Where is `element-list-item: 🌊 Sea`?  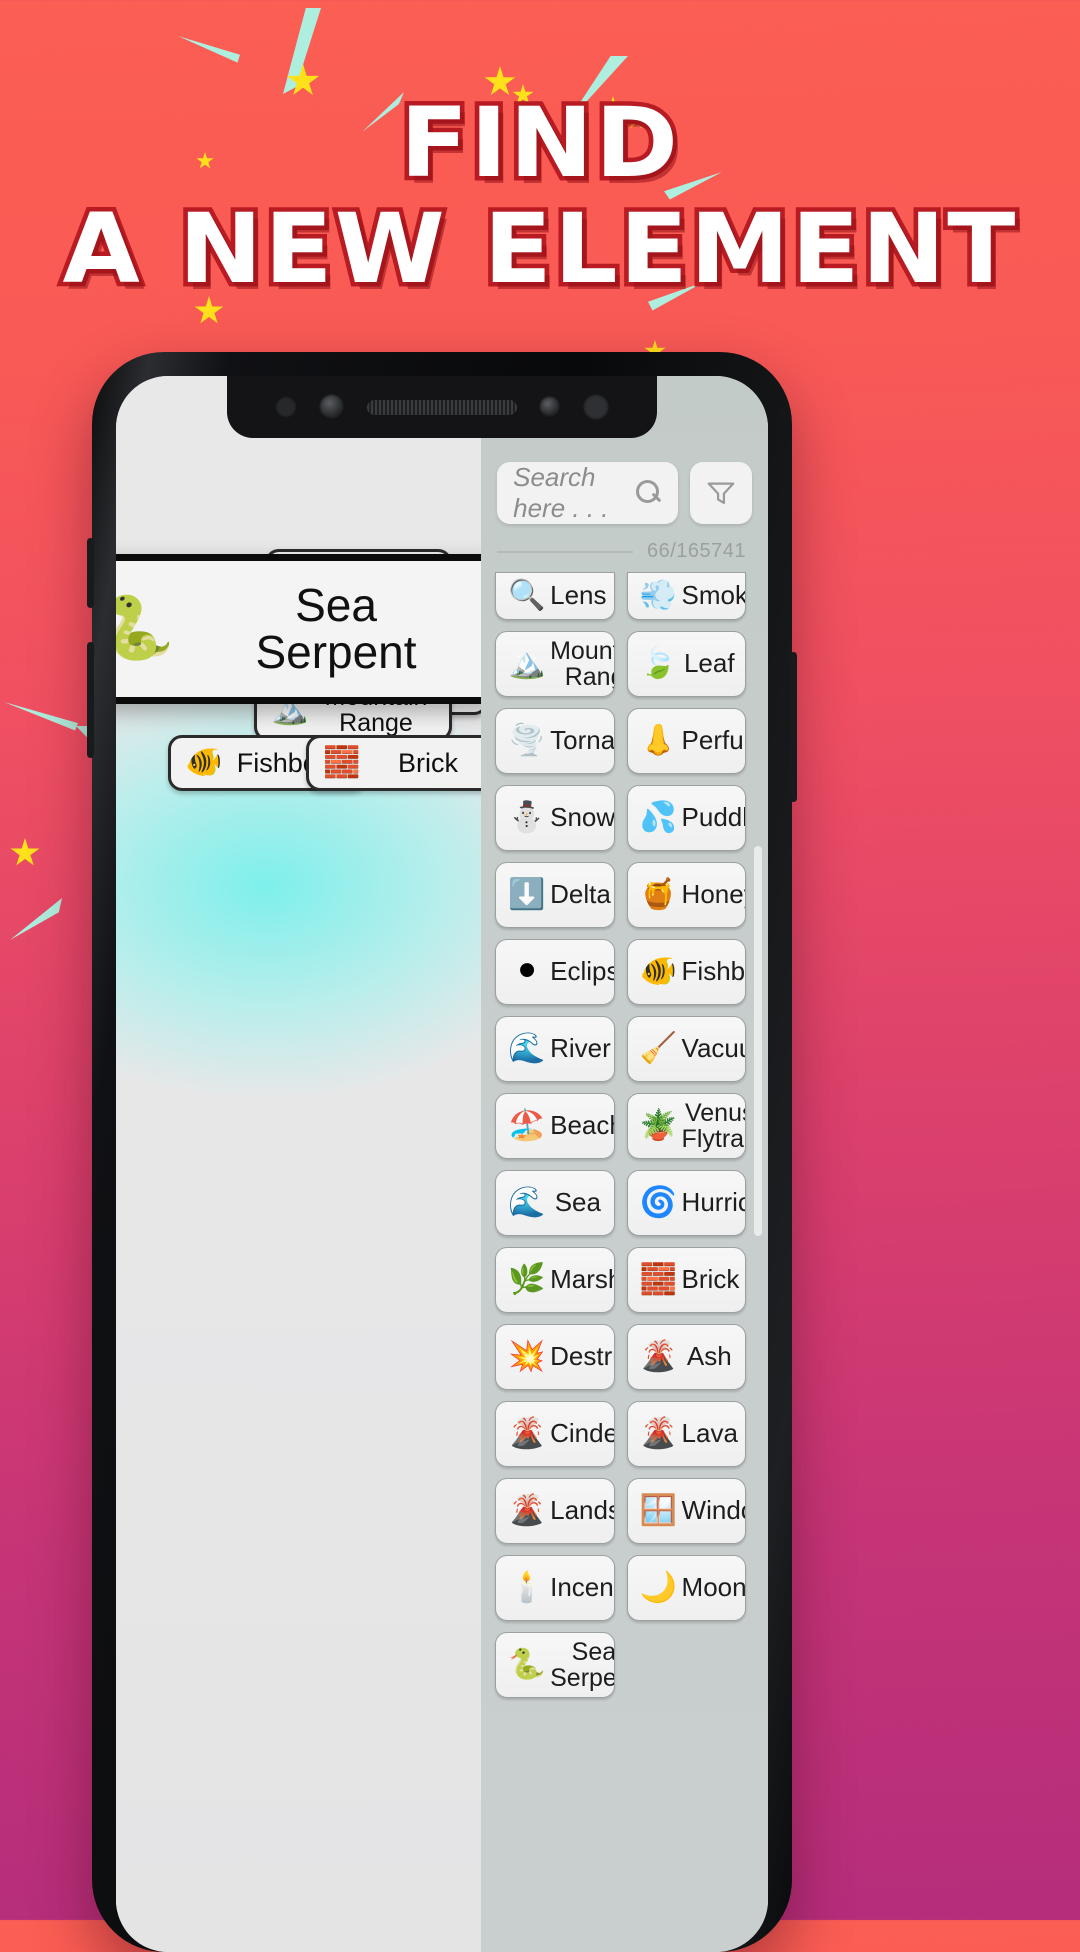 element-list-item: 🌊 Sea is located at coordinates (555, 1203).